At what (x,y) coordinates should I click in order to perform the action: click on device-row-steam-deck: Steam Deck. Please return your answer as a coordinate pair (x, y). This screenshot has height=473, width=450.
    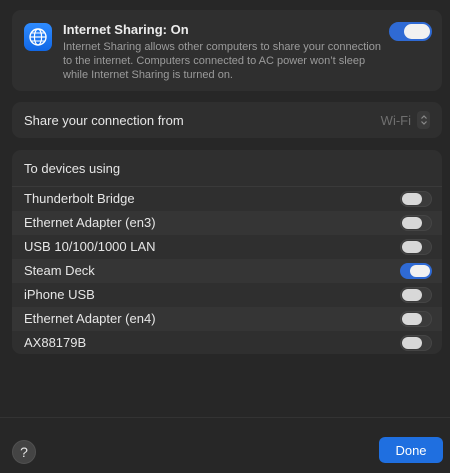
    Looking at the image, I should click on (227, 271).